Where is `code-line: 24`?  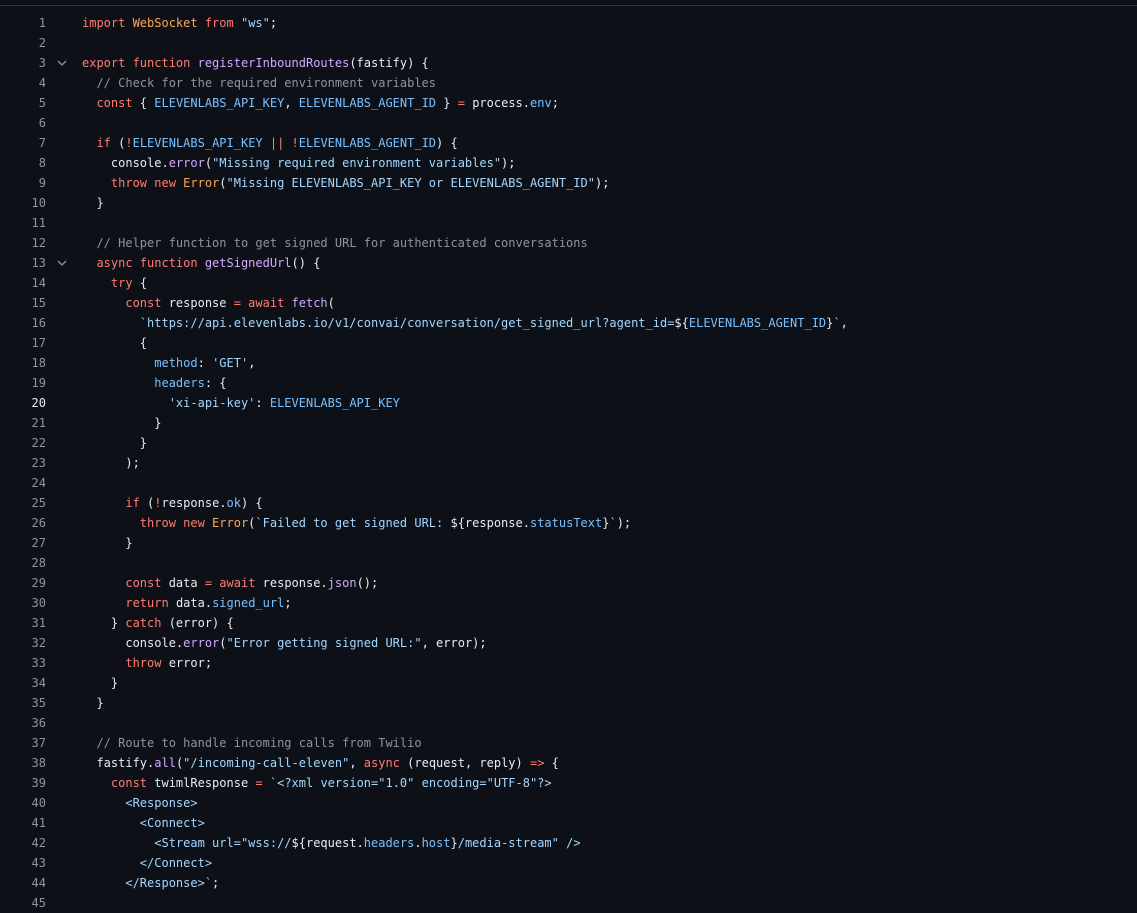 code-line: 24 is located at coordinates (568, 483).